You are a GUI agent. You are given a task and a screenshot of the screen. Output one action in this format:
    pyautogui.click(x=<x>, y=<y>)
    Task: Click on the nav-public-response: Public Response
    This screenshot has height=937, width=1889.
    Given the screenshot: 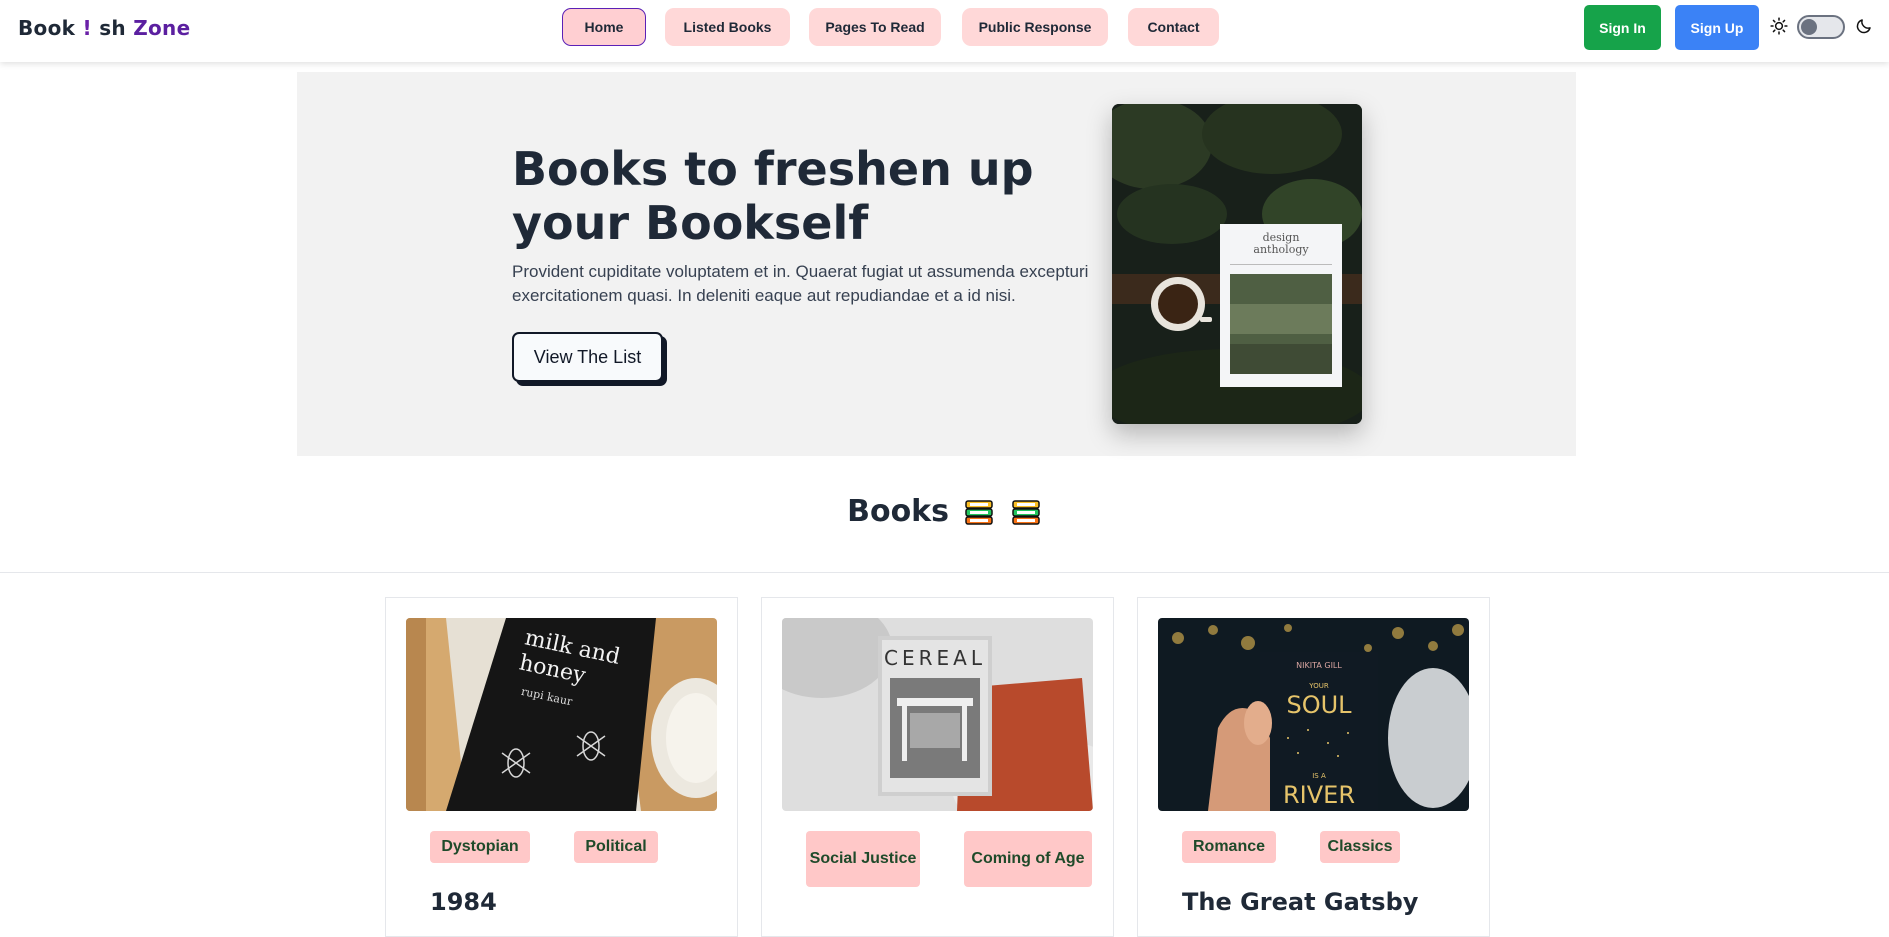 What is the action you would take?
    pyautogui.click(x=1035, y=27)
    